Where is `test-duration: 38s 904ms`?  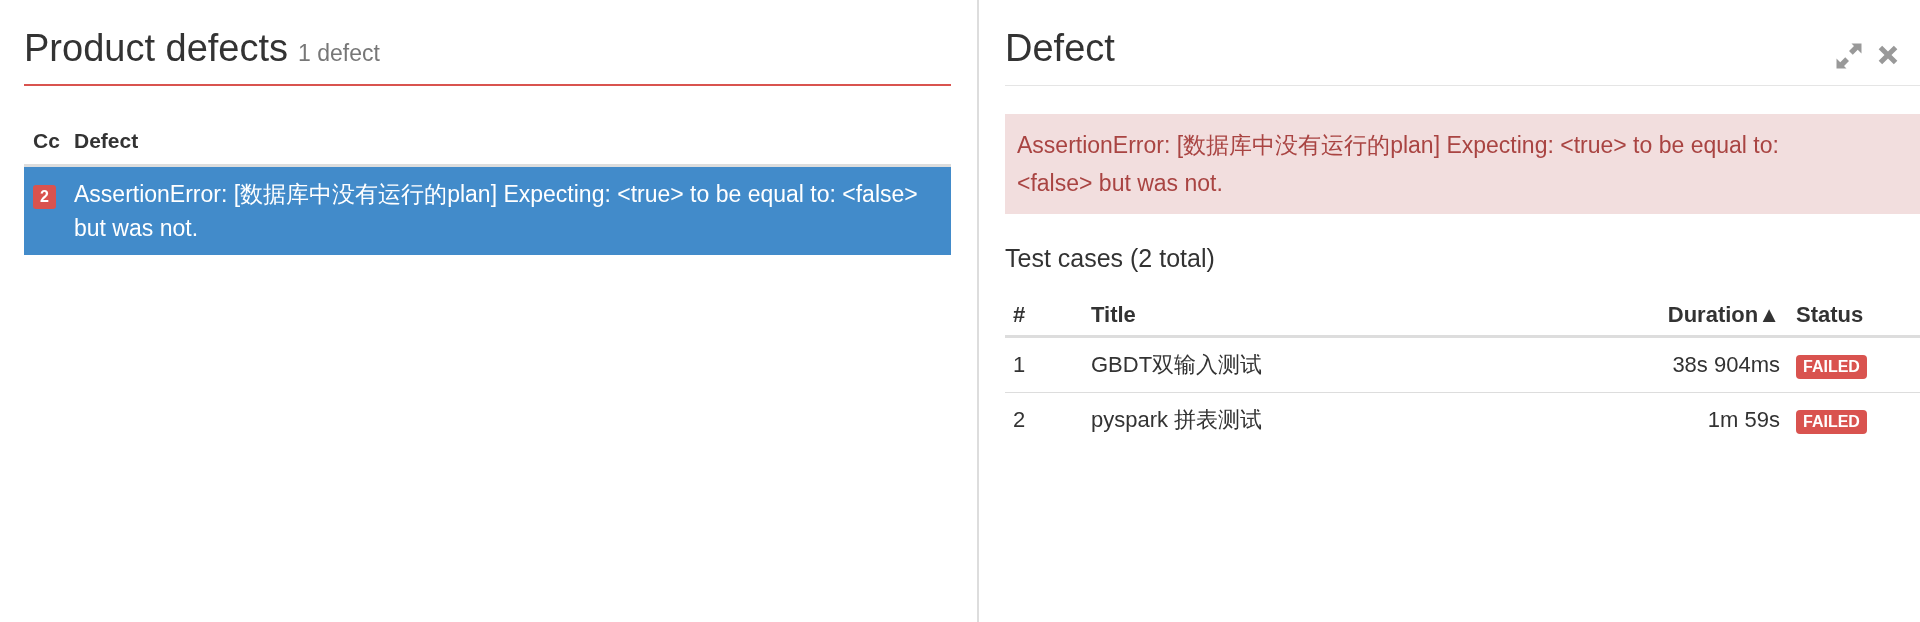 test-duration: 38s 904ms is located at coordinates (1726, 364).